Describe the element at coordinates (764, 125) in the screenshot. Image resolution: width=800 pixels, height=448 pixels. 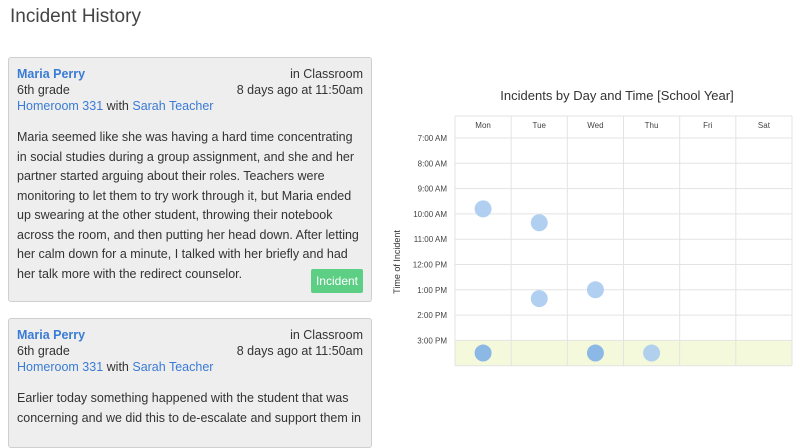
I see `x-tick-label: Sat` at that location.